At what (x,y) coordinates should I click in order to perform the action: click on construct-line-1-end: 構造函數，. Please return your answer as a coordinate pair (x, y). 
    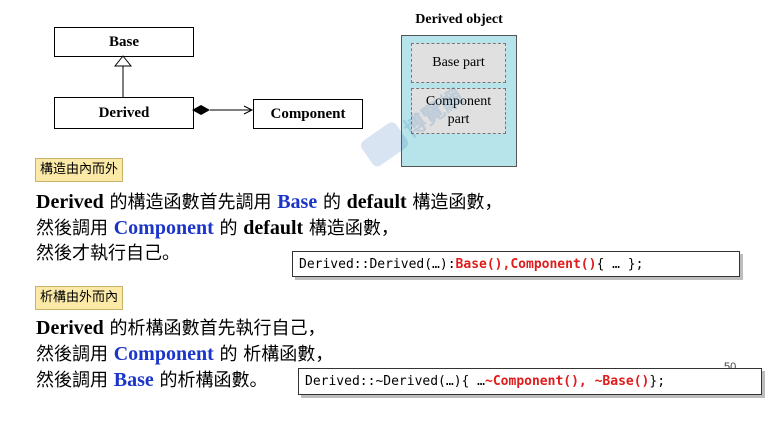
    Looking at the image, I should click on (454, 202).